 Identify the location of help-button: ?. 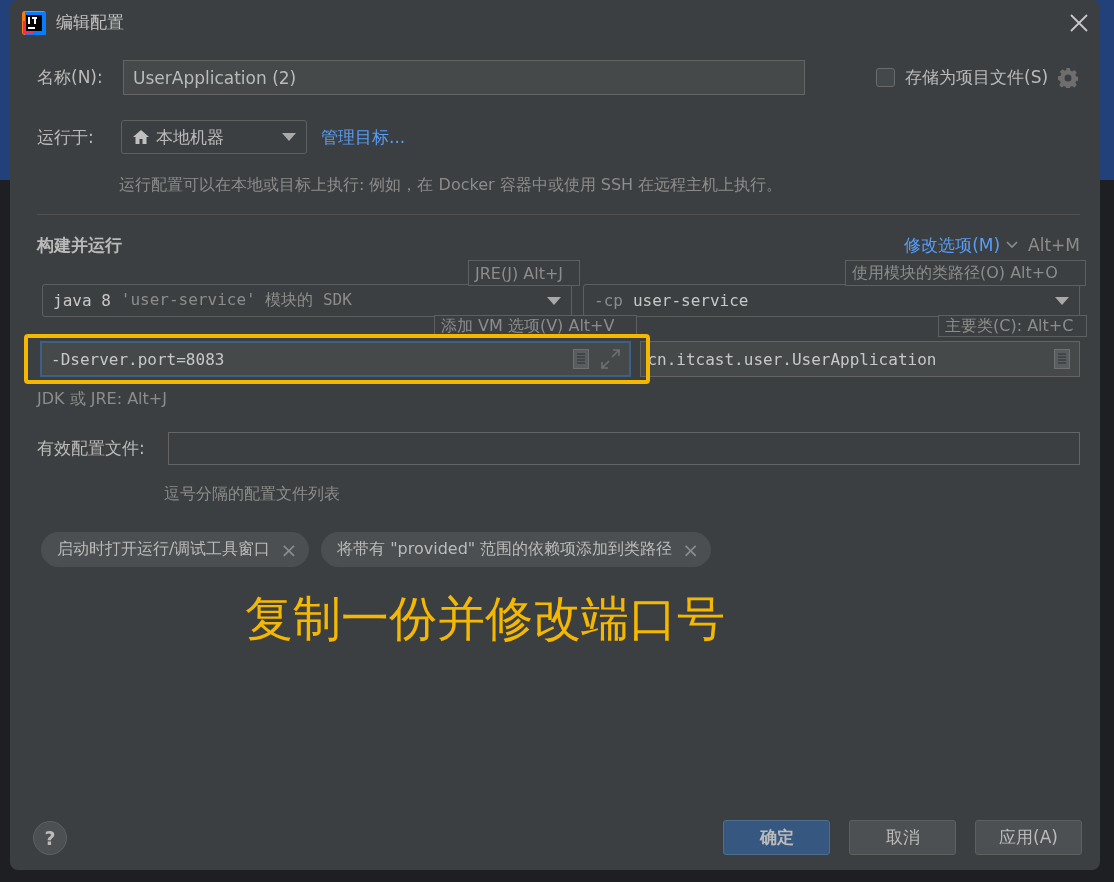
(50, 837).